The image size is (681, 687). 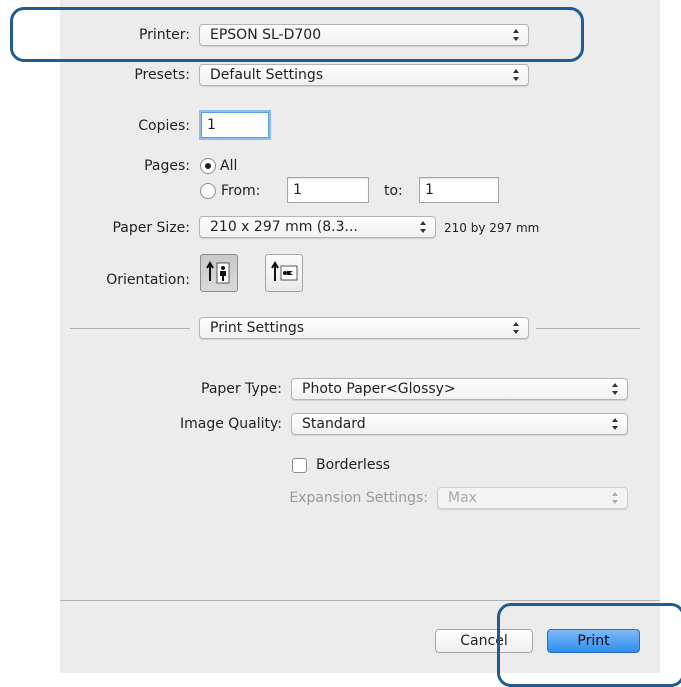 I want to click on portrait-orientation-button, so click(x=219, y=273).